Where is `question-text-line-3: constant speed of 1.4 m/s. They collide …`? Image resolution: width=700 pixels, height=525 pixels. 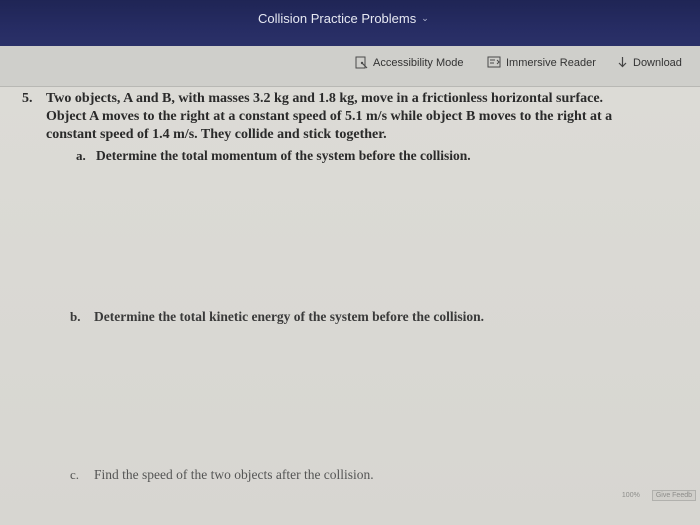
question-text-line-3: constant speed of 1.4 m/s. They collide … is located at coordinates (216, 134).